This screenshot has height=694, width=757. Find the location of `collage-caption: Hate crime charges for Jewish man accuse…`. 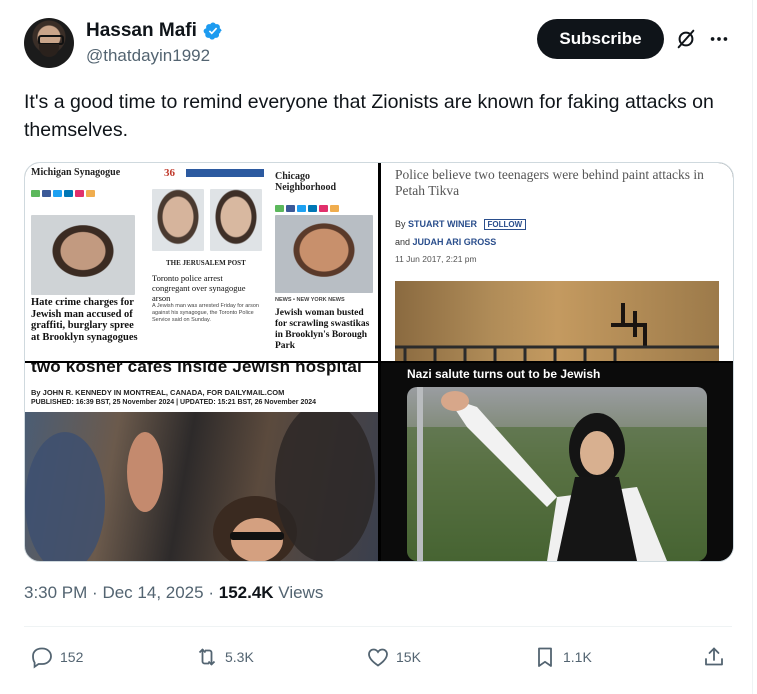

collage-caption: Hate crime charges for Jewish man accuse… is located at coordinates (84, 320).